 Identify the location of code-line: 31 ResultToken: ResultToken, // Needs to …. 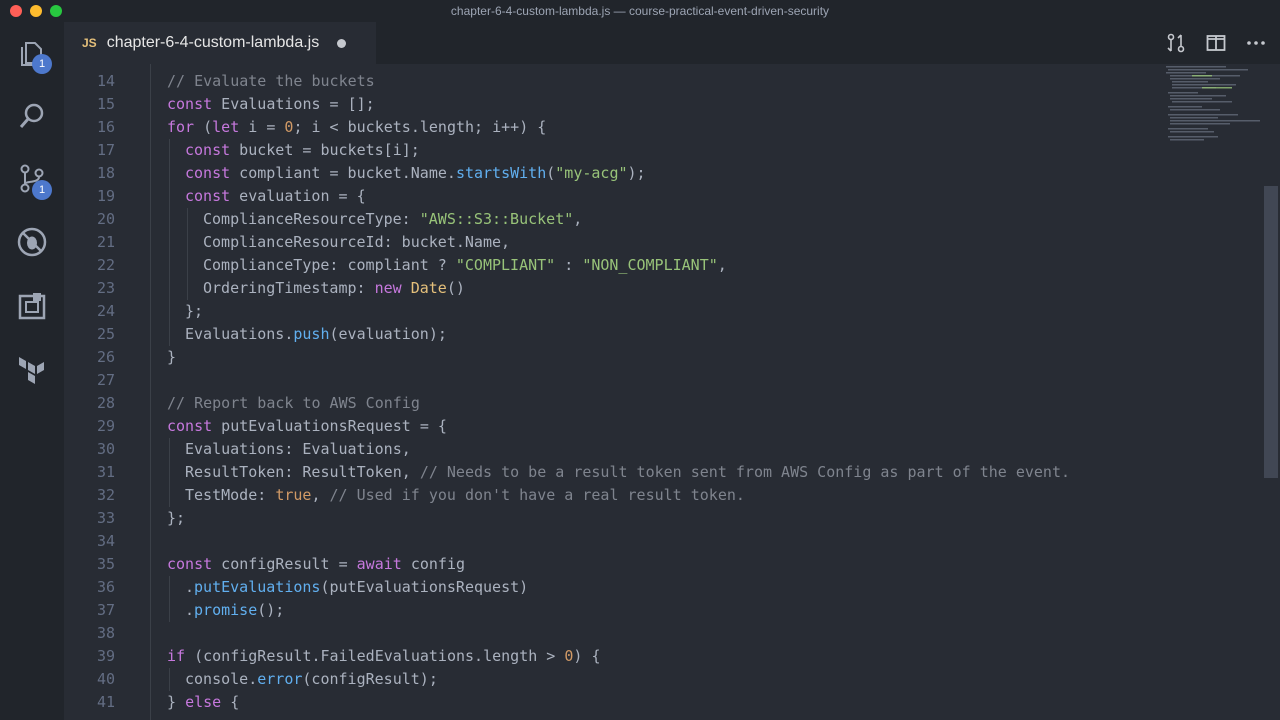
(613, 472).